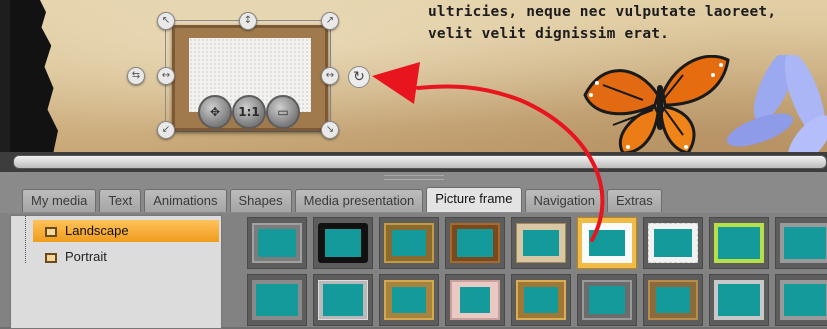 This screenshot has width=827, height=329. I want to click on rotate-icon: ↻, so click(359, 77).